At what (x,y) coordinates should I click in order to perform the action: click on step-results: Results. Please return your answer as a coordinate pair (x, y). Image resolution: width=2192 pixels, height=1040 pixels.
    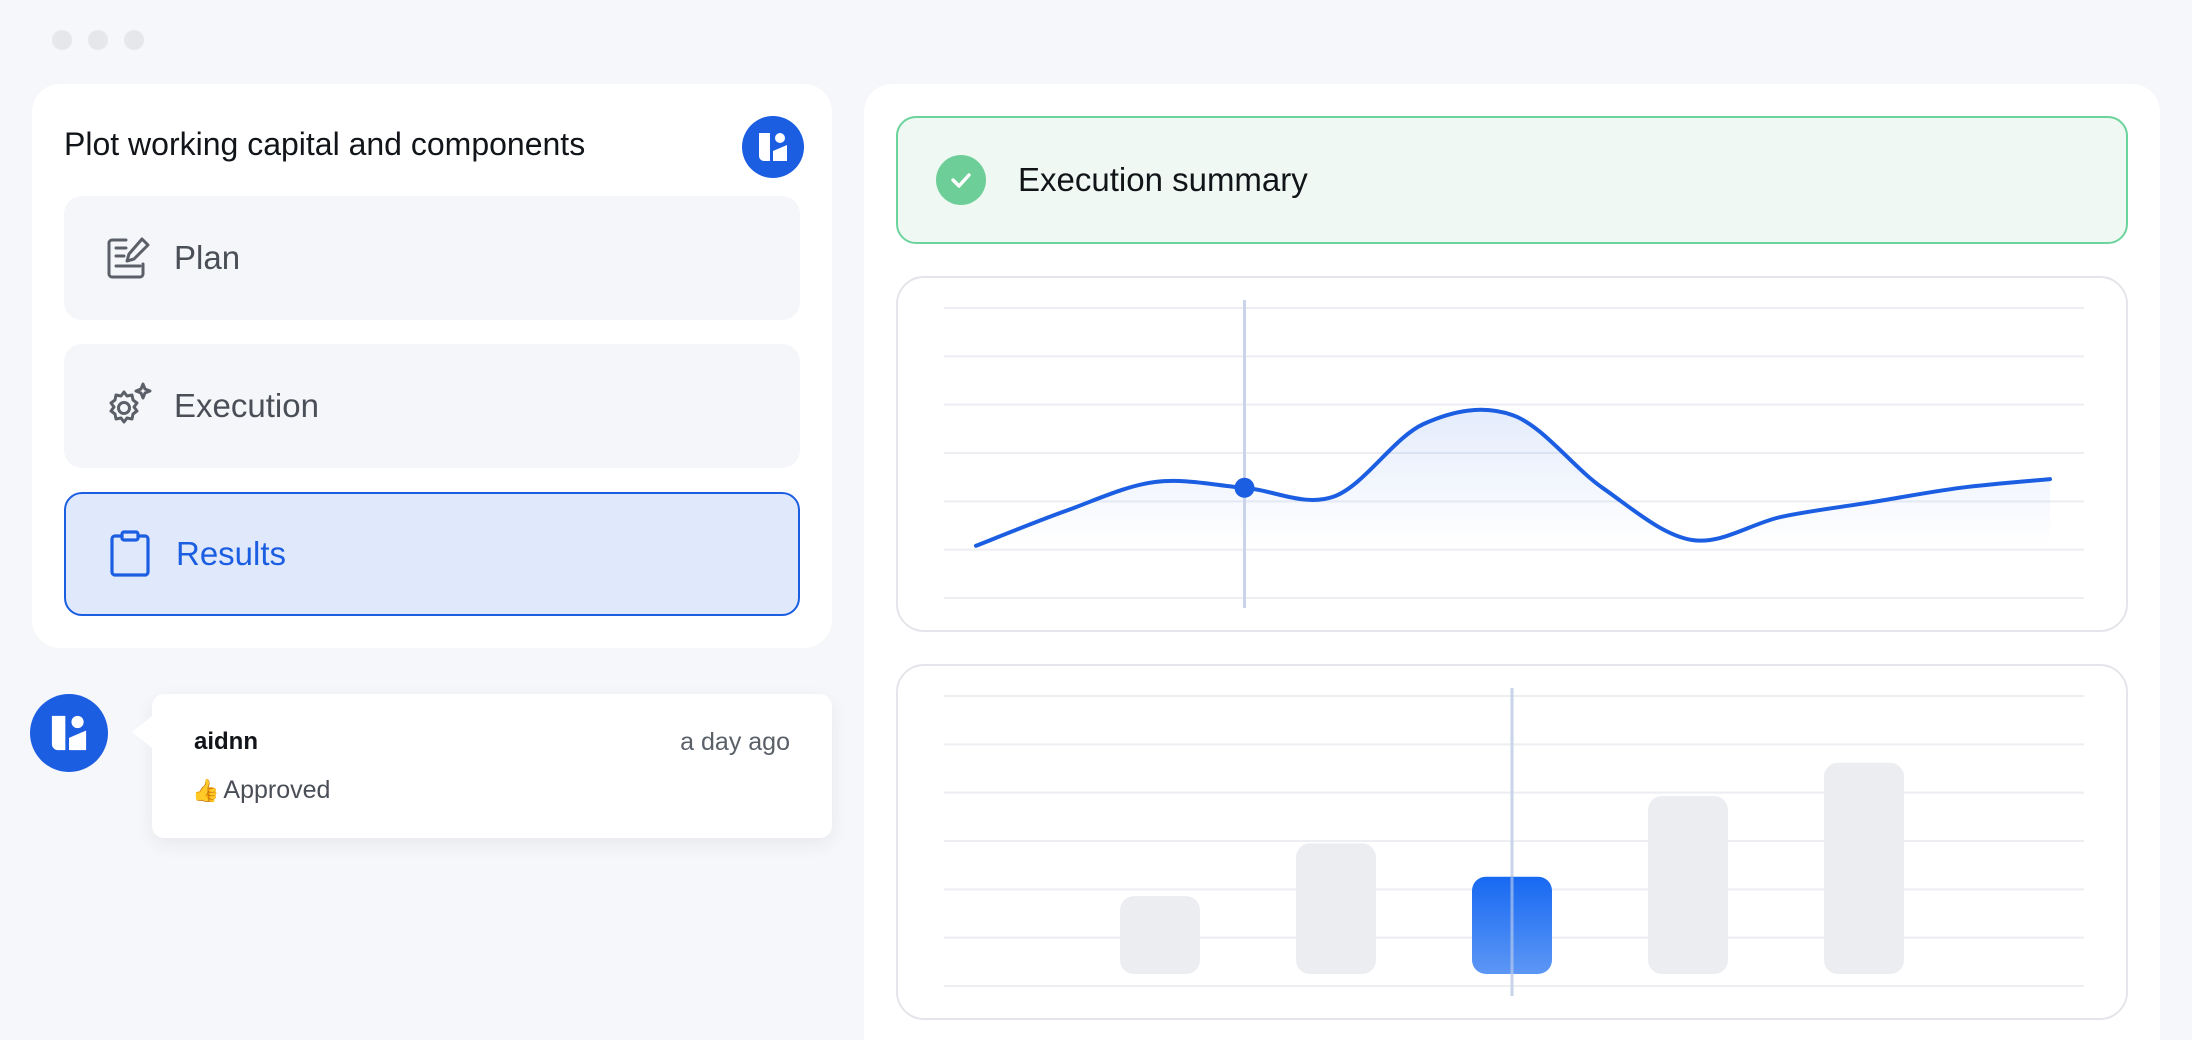
    Looking at the image, I should click on (432, 554).